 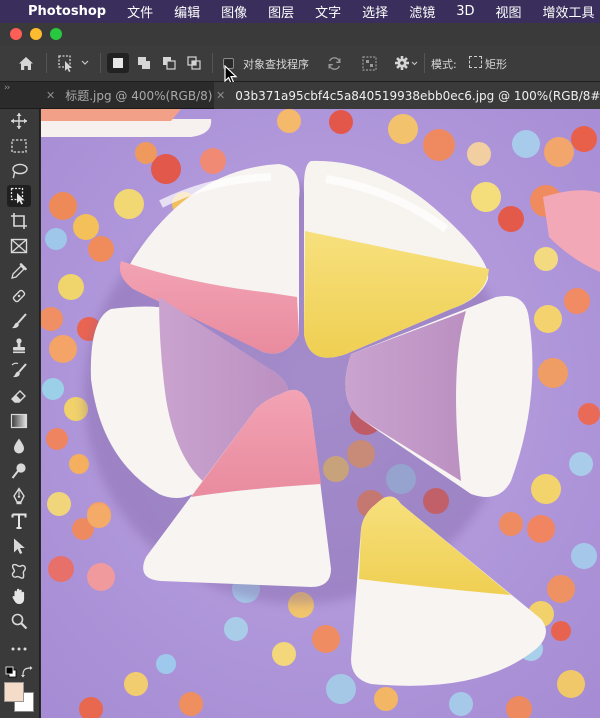 I want to click on crop-tool, so click(x=19, y=221).